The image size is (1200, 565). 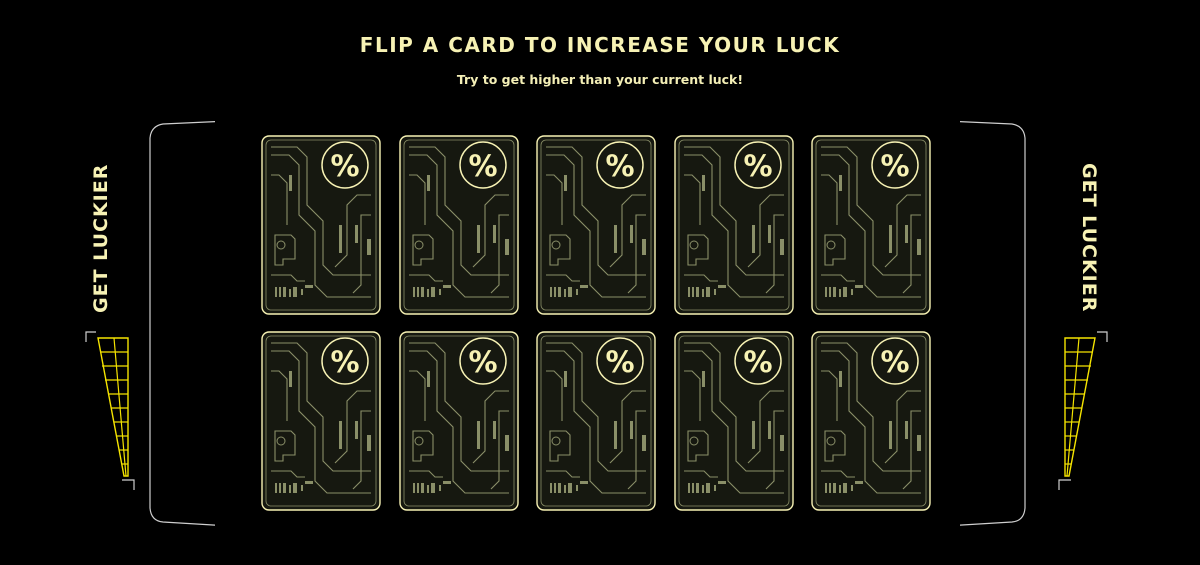 What do you see at coordinates (1089, 238) in the screenshot?
I see `get-luckier-label-right: GET LUCKIER` at bounding box center [1089, 238].